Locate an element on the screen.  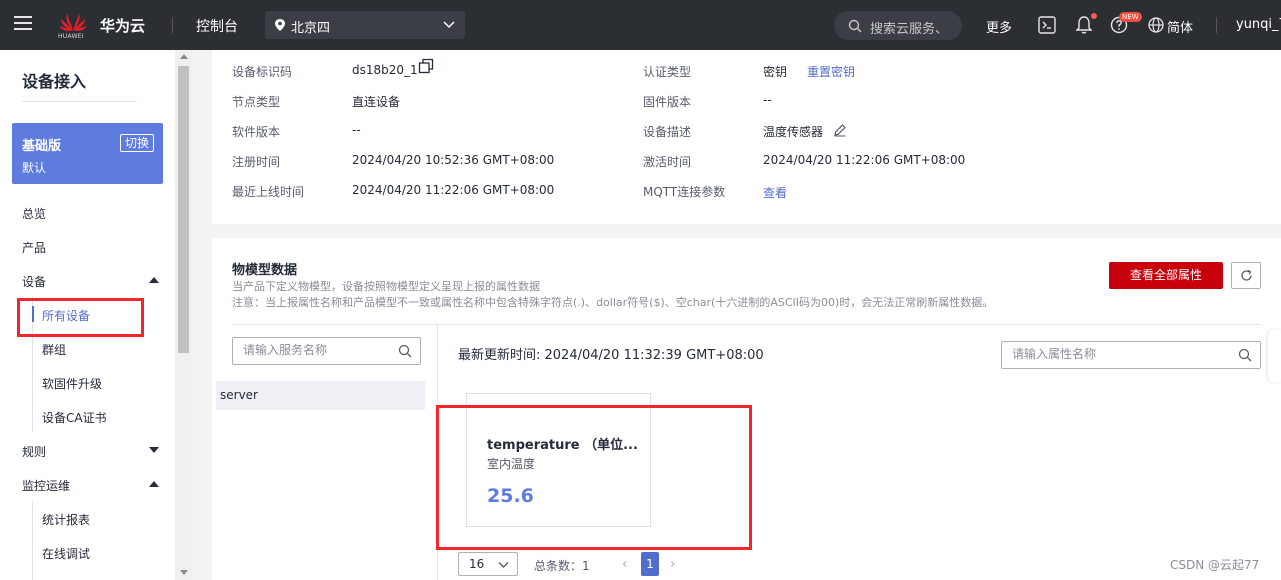
language-selector: 简体 is located at coordinates (1180, 26).